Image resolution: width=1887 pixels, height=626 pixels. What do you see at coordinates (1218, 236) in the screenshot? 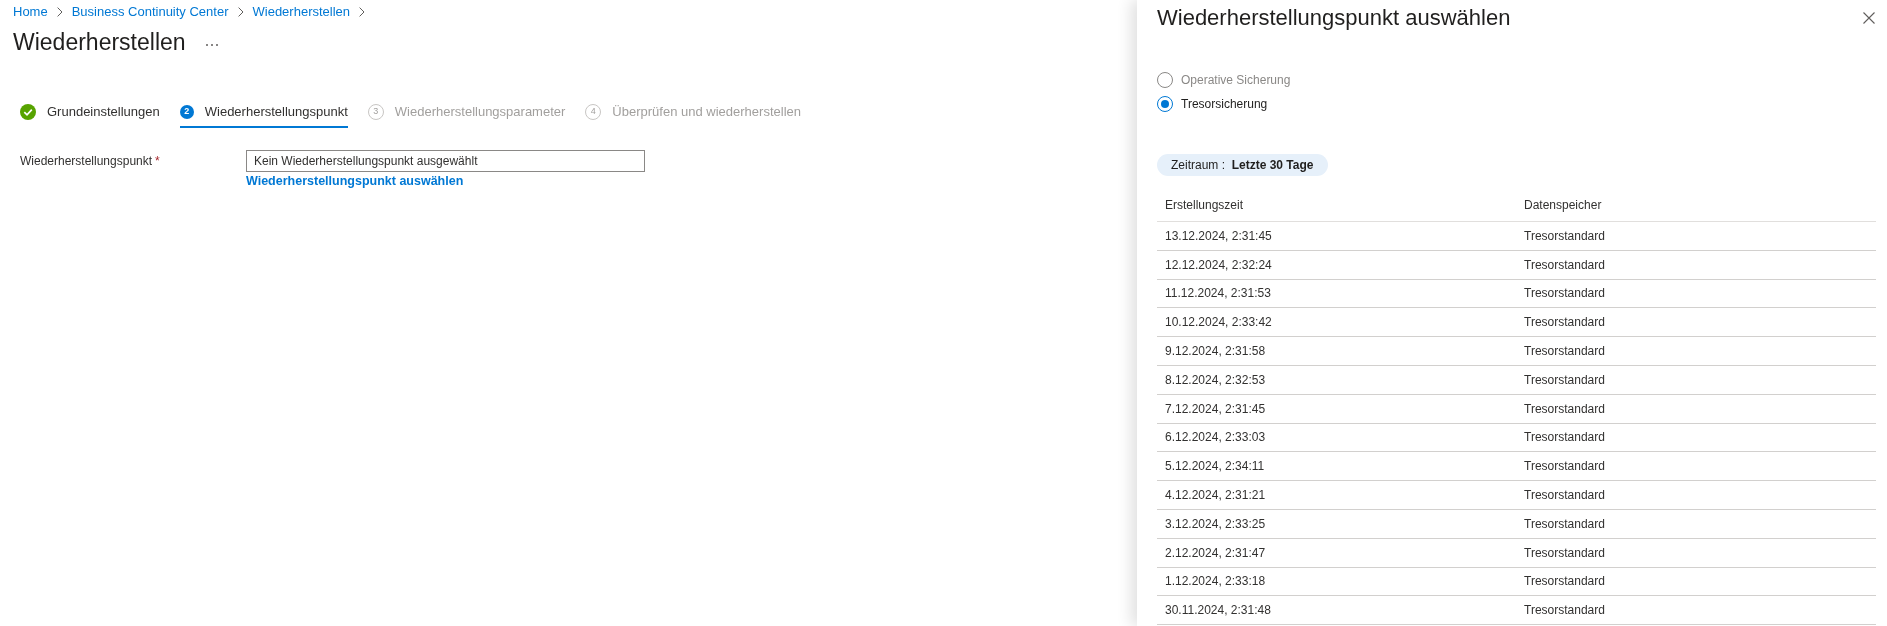
I see `table-cell-text: 13.12.2024, 2:31:45` at bounding box center [1218, 236].